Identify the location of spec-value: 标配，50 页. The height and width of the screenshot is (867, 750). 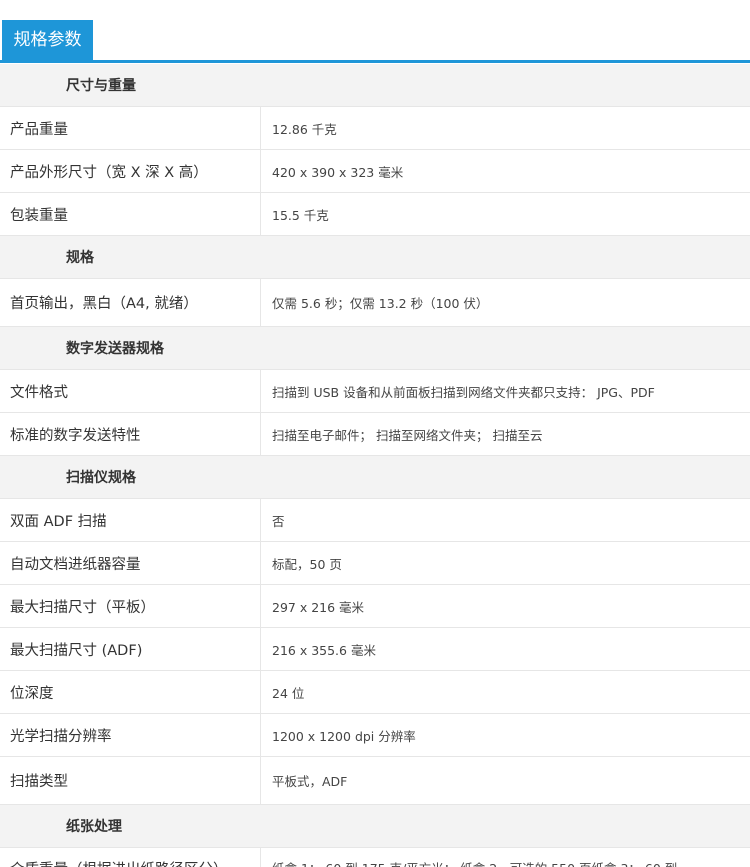
(307, 564).